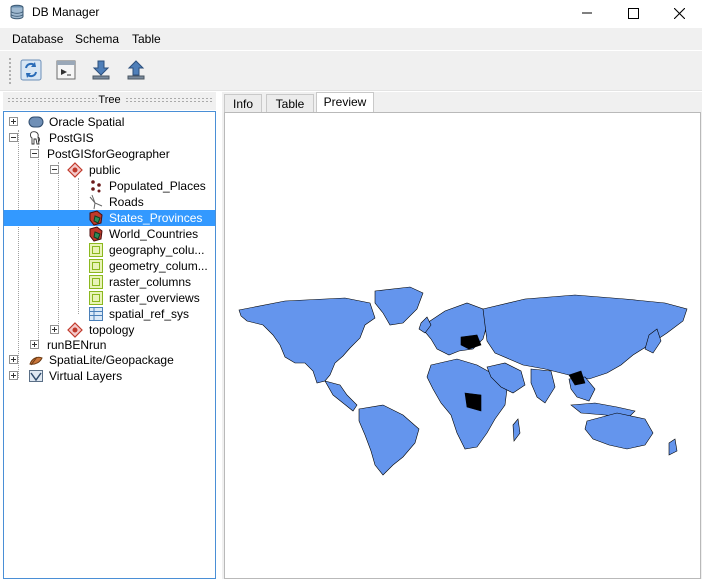  Describe the element at coordinates (290, 103) in the screenshot. I see `tab-table: Table` at that location.